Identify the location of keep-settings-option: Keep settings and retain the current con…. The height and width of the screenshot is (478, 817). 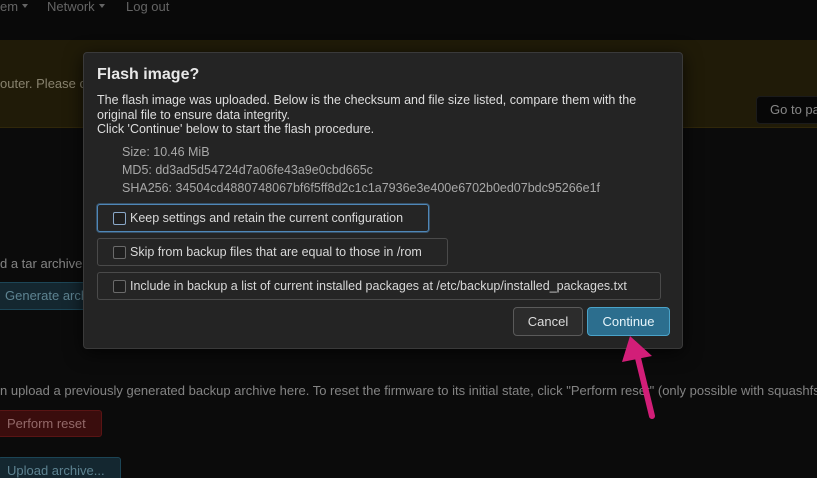
(263, 218).